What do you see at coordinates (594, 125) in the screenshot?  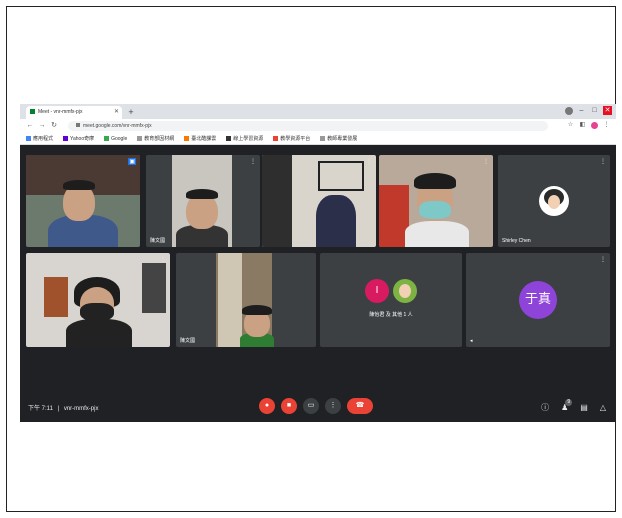 I see `profile-avatar` at bounding box center [594, 125].